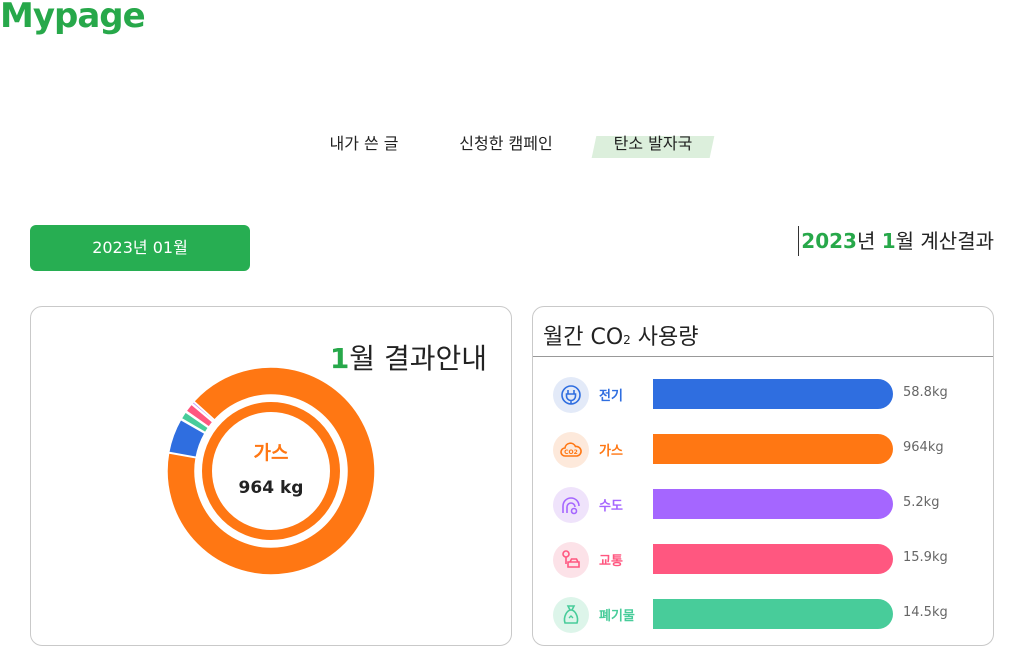 Image resolution: width=1024 pixels, height=649 pixels. I want to click on plug-icon, so click(571, 395).